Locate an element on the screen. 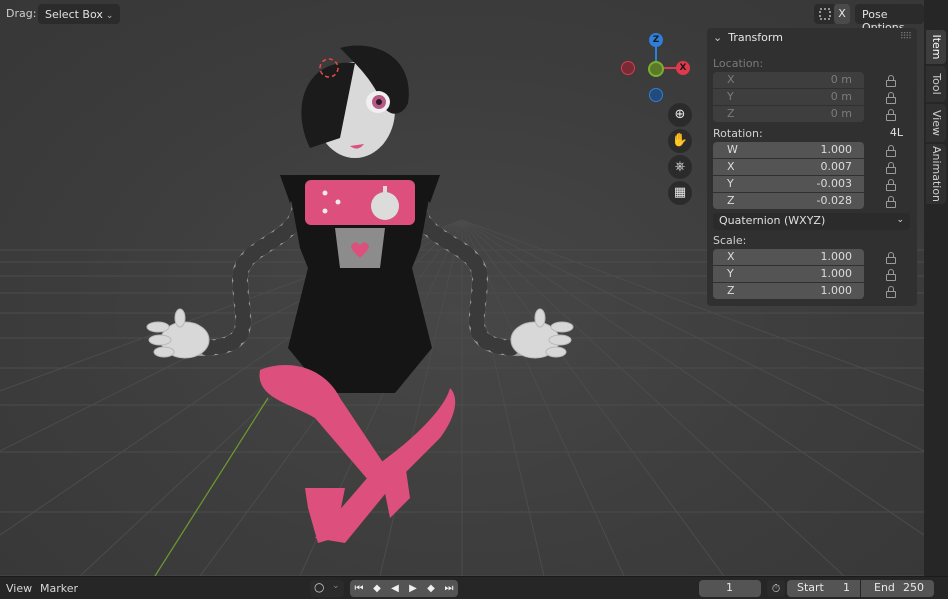 This screenshot has width=948, height=599. rotation-mode-dropdown: Quaternion (WXYZ) ⌄ is located at coordinates (811, 221).